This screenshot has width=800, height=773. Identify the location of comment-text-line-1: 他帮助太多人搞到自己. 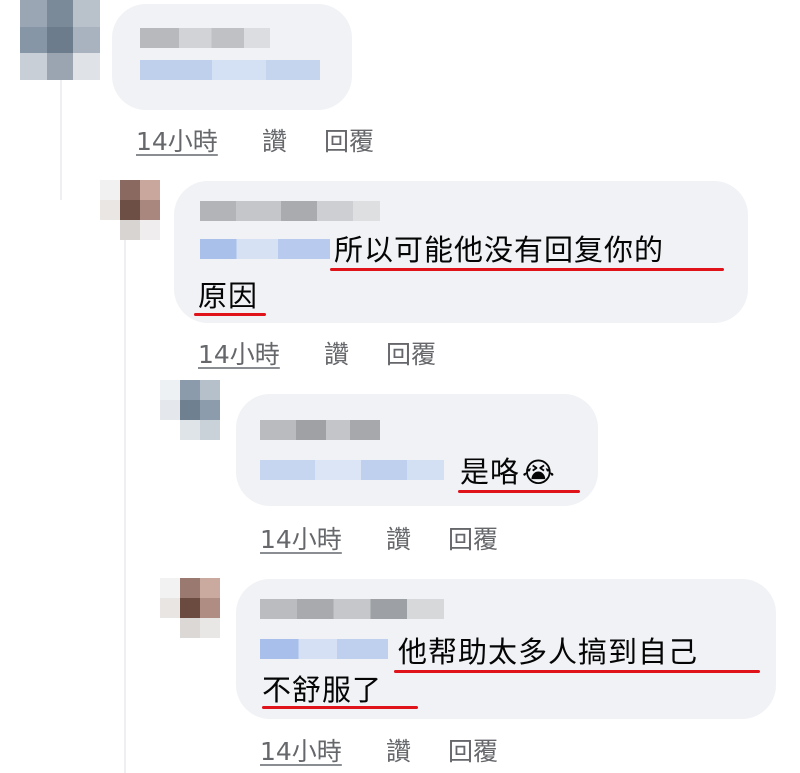
(548, 652).